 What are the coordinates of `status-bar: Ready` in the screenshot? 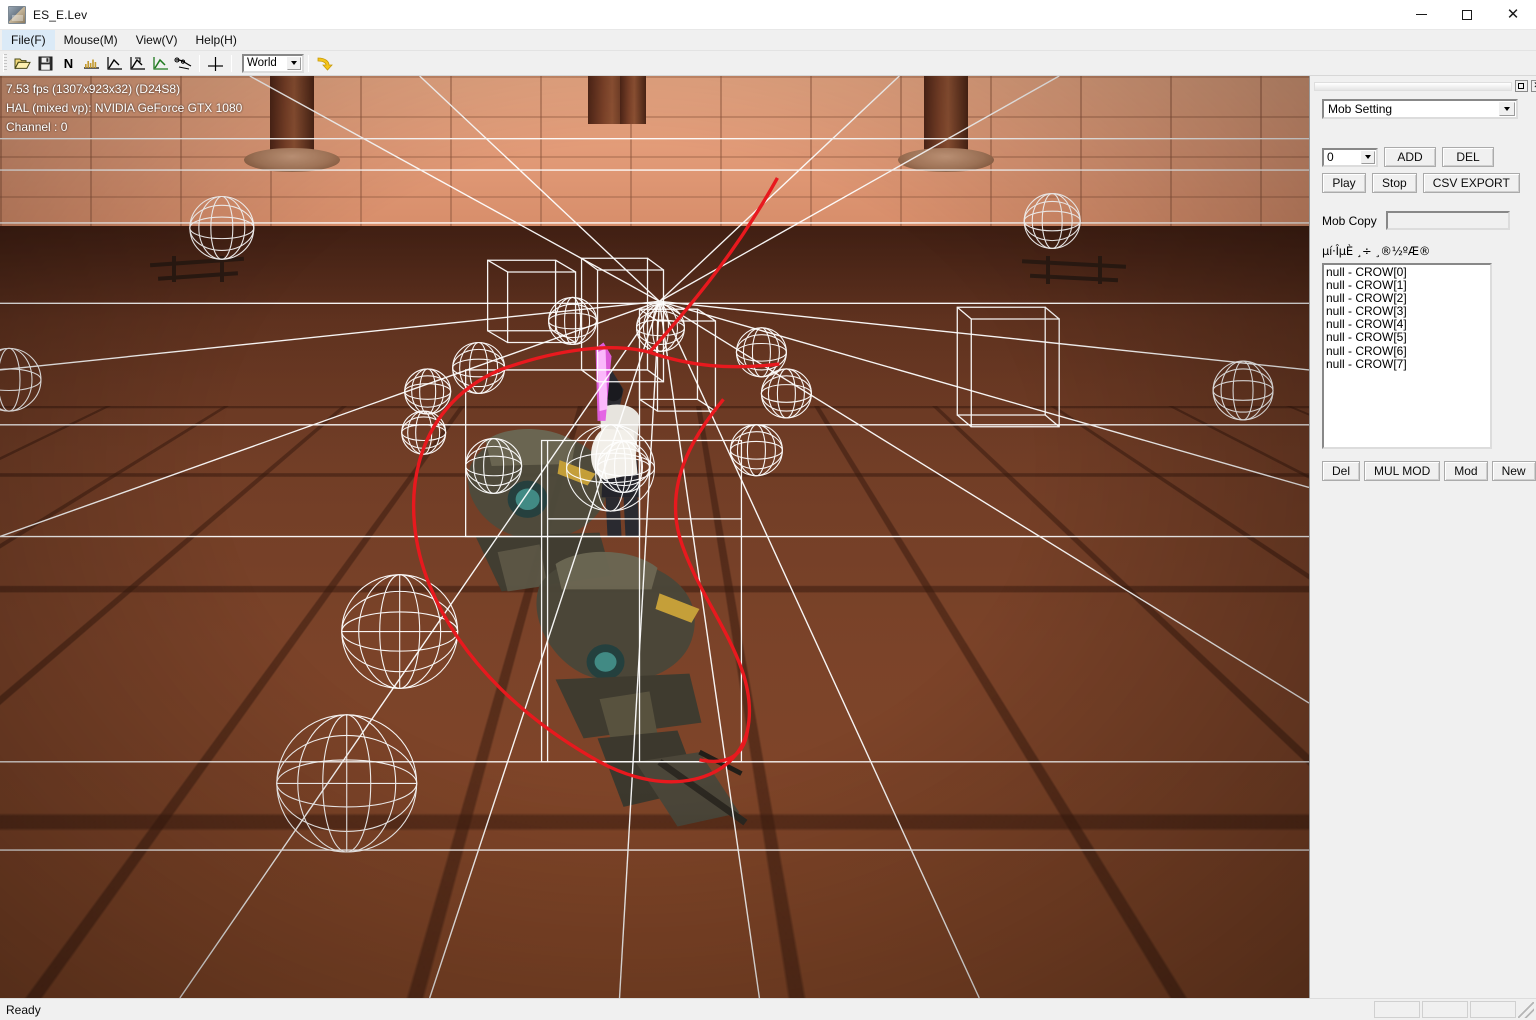 It's located at (768, 1009).